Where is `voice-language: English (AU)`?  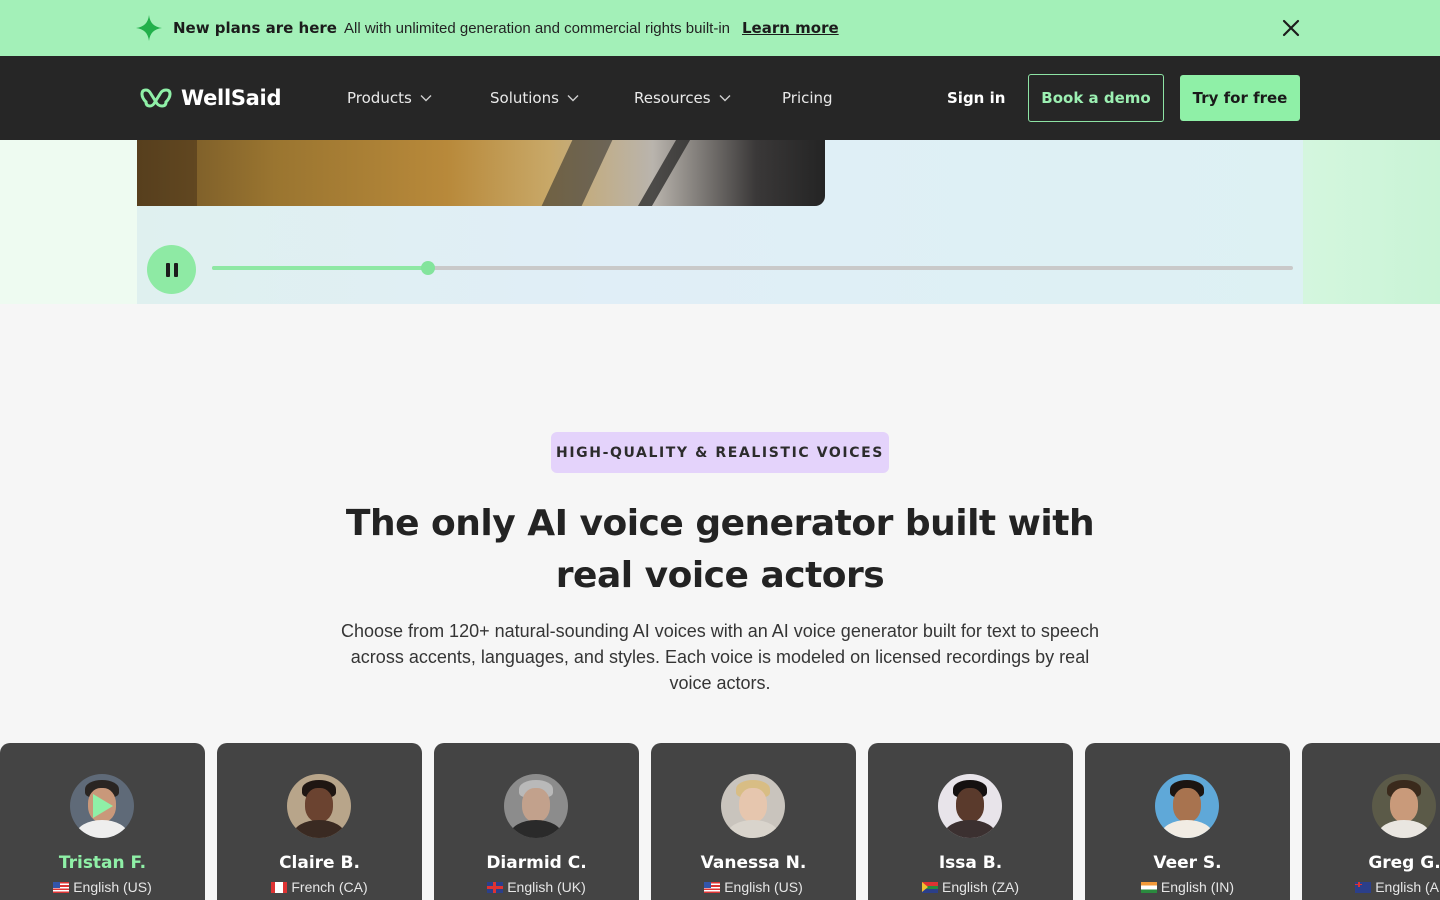 voice-language: English (AU) is located at coordinates (1371, 887).